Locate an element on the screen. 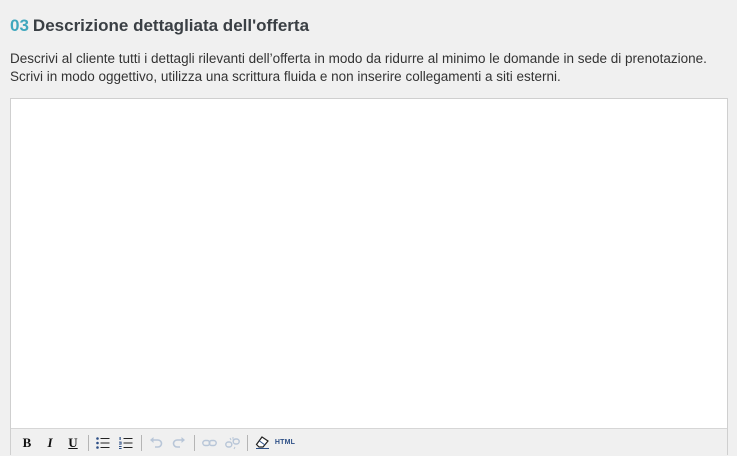 The height and width of the screenshot is (456, 737). html-source-button: HTML is located at coordinates (285, 443).